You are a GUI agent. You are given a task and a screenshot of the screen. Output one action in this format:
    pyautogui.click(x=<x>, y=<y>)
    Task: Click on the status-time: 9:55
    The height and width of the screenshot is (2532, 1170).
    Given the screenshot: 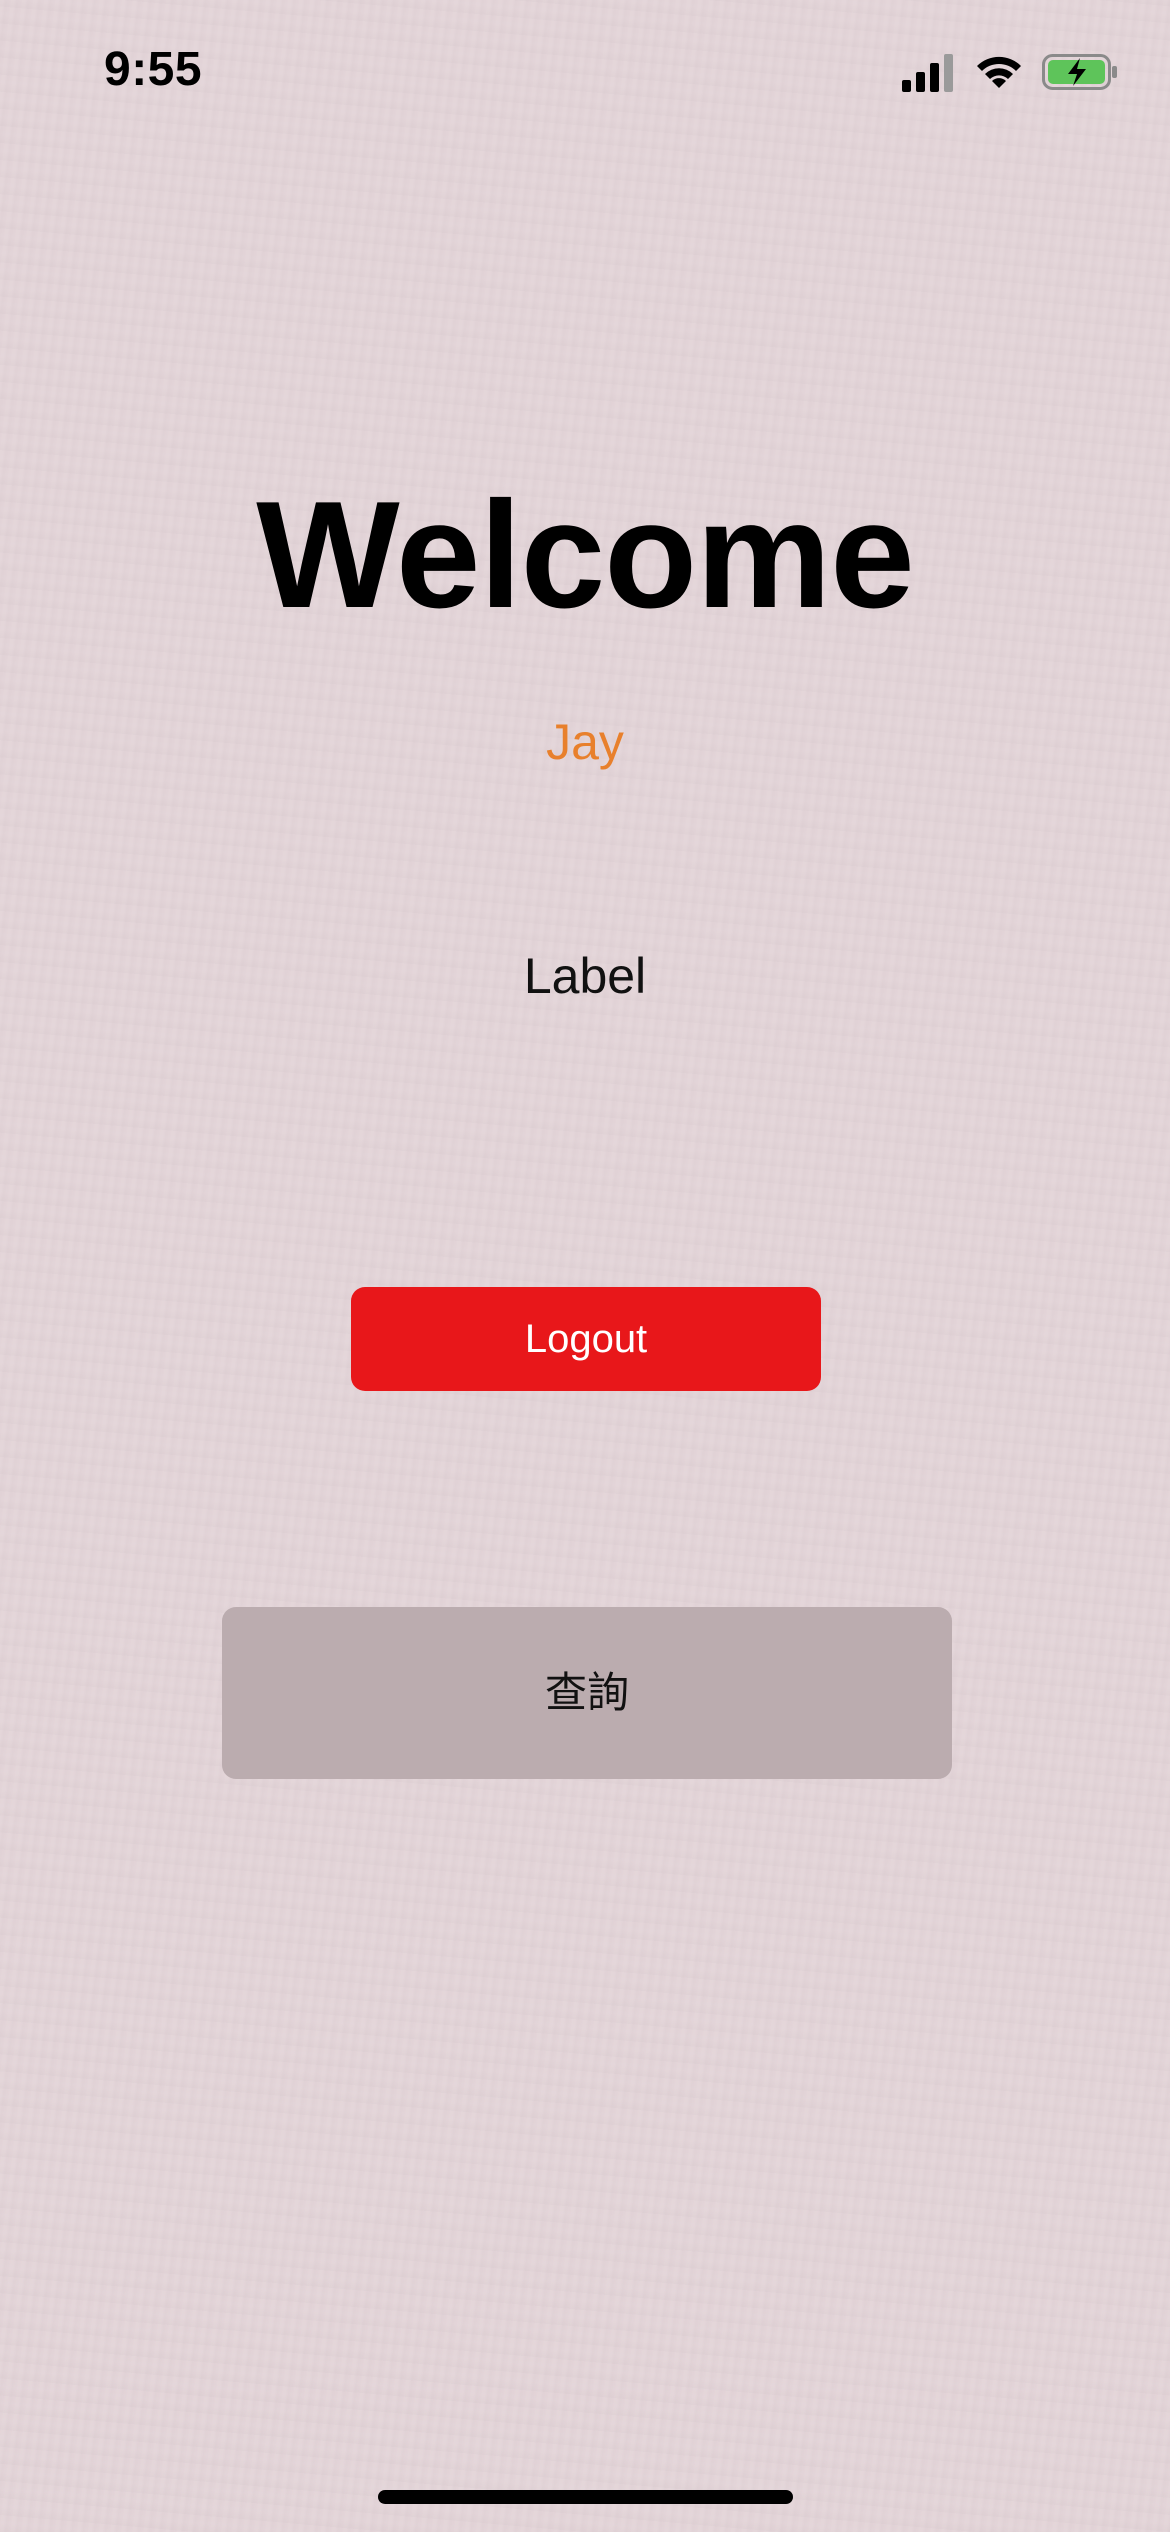 What is the action you would take?
    pyautogui.click(x=153, y=69)
    